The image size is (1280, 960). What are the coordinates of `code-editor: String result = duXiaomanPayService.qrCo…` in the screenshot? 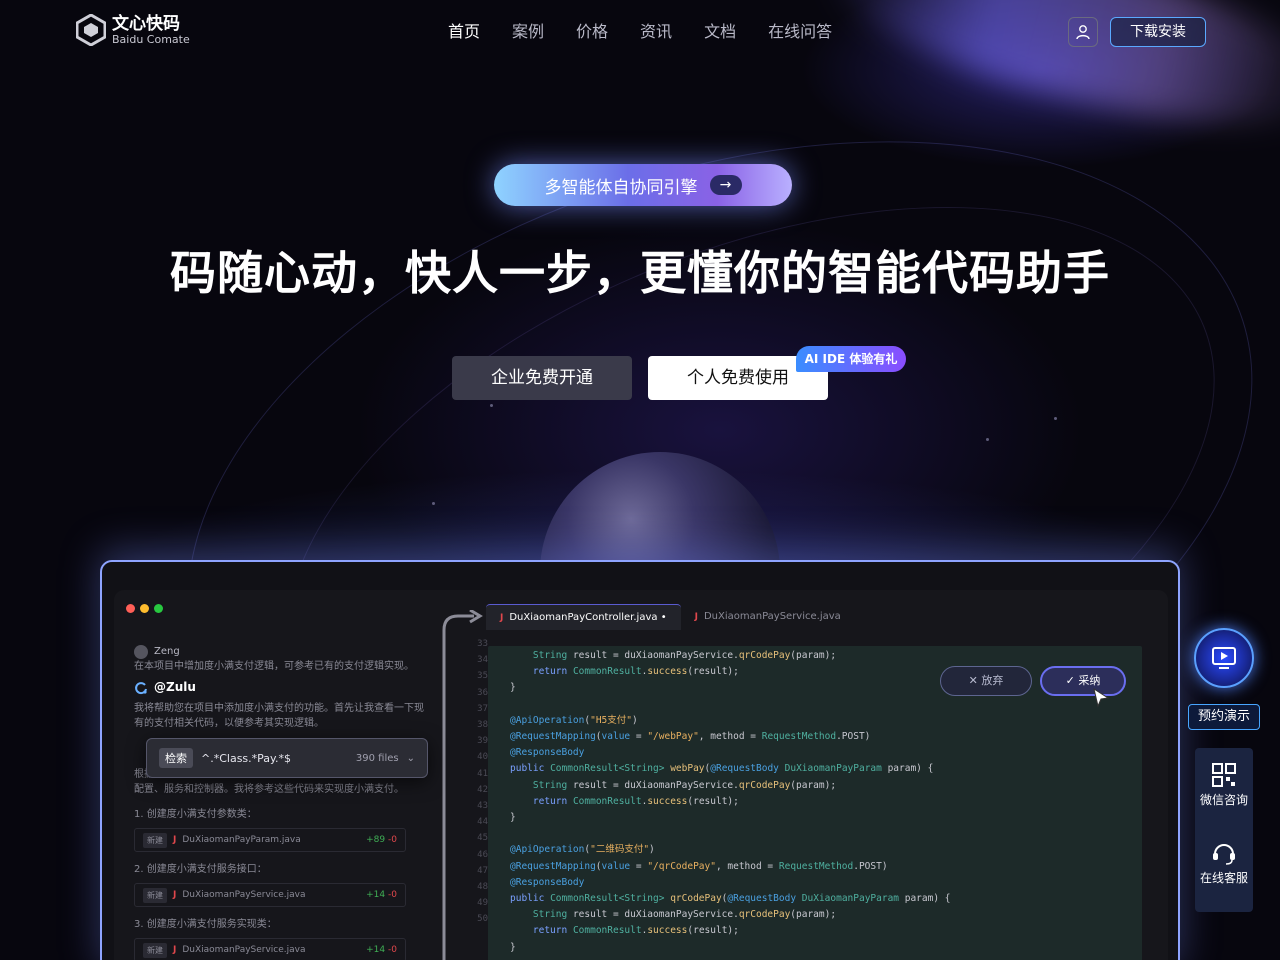 It's located at (730, 801).